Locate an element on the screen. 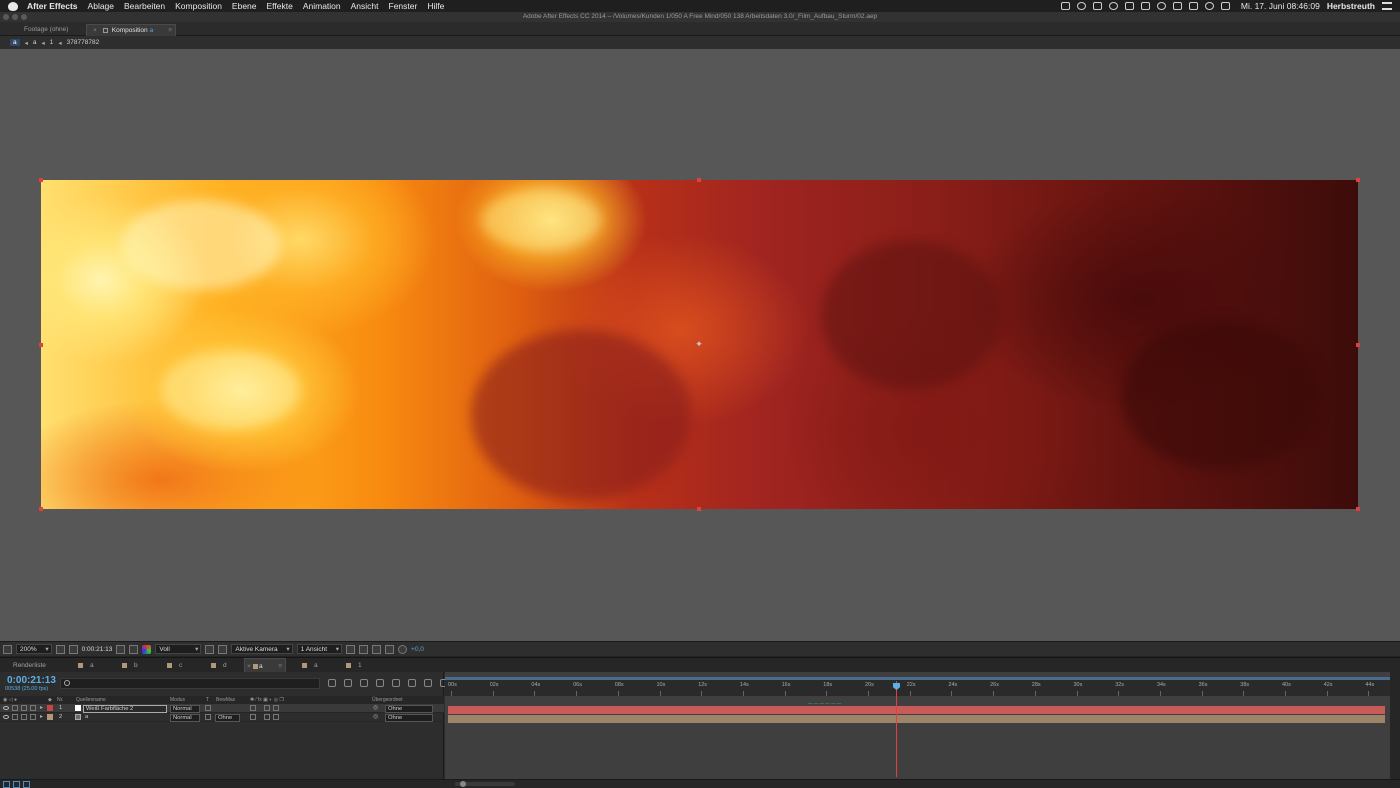 The width and height of the screenshot is (1400, 788). motion-blur-icon is located at coordinates (396, 683).